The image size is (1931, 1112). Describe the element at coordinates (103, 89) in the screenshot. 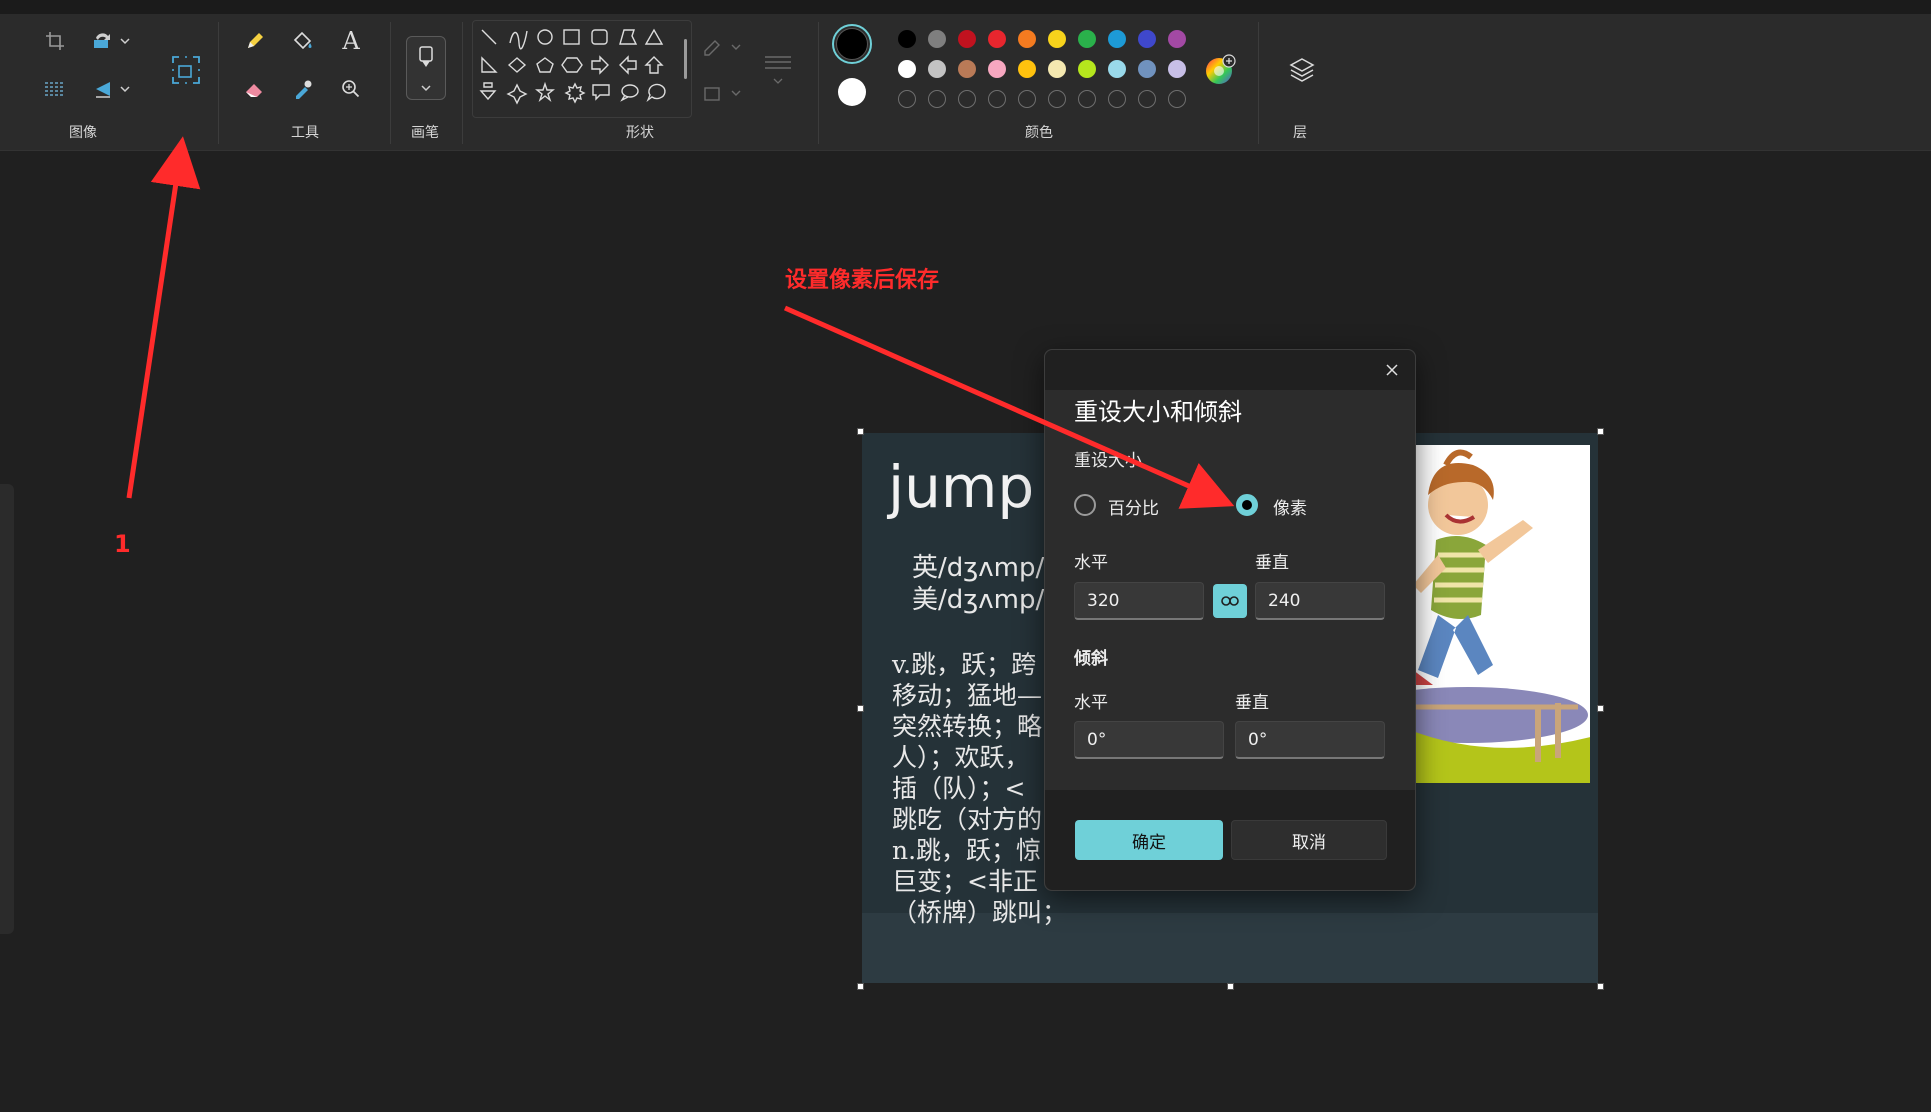

I see `flip-icon` at that location.